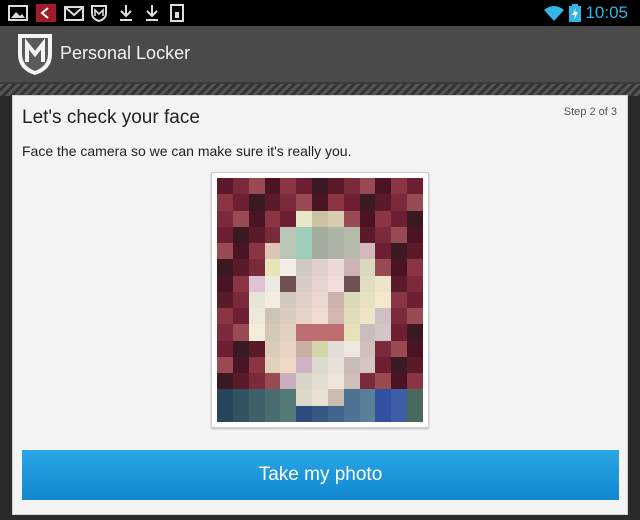 Image resolution: width=640 pixels, height=520 pixels. Describe the element at coordinates (575, 13) in the screenshot. I see `battery-charging-icon` at that location.